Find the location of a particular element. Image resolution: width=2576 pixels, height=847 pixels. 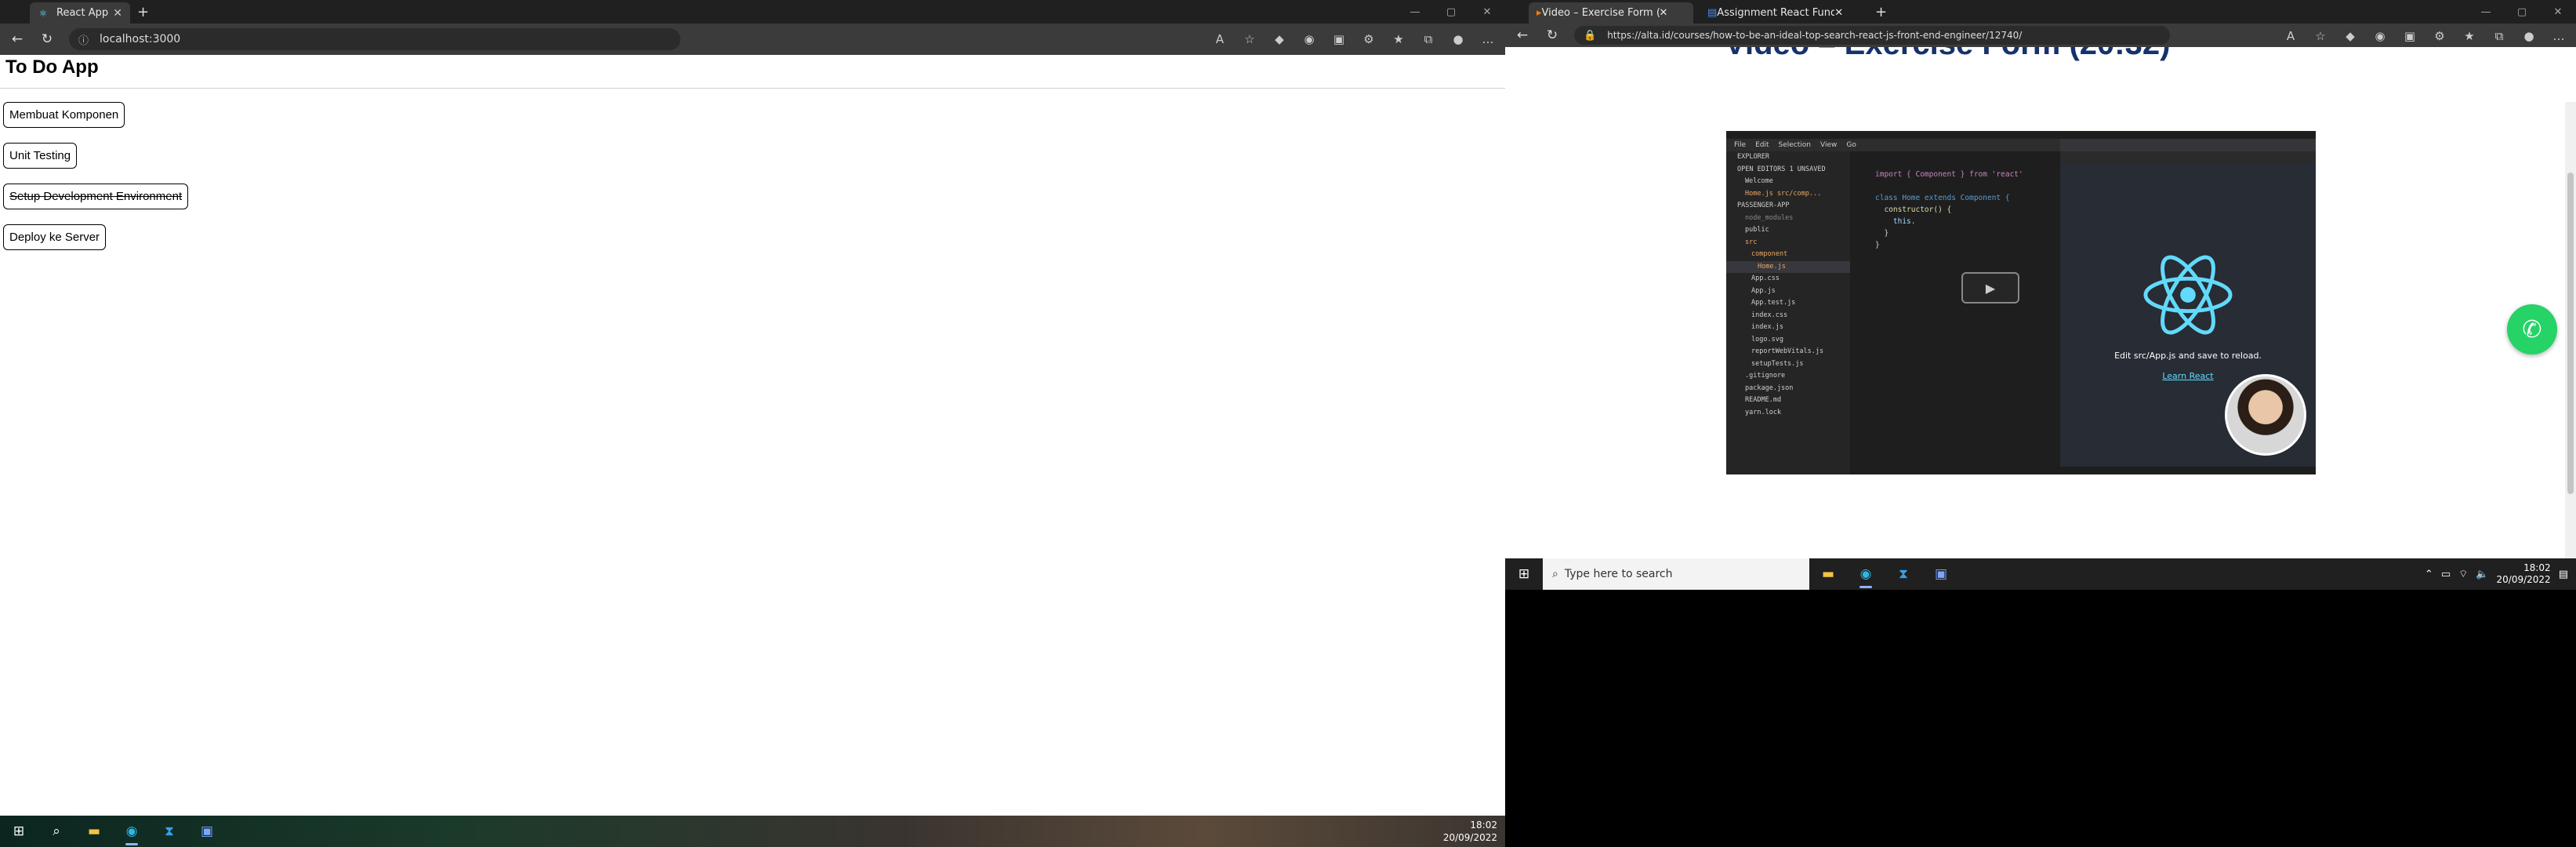

explorer-item: App.test.js is located at coordinates (1774, 303).